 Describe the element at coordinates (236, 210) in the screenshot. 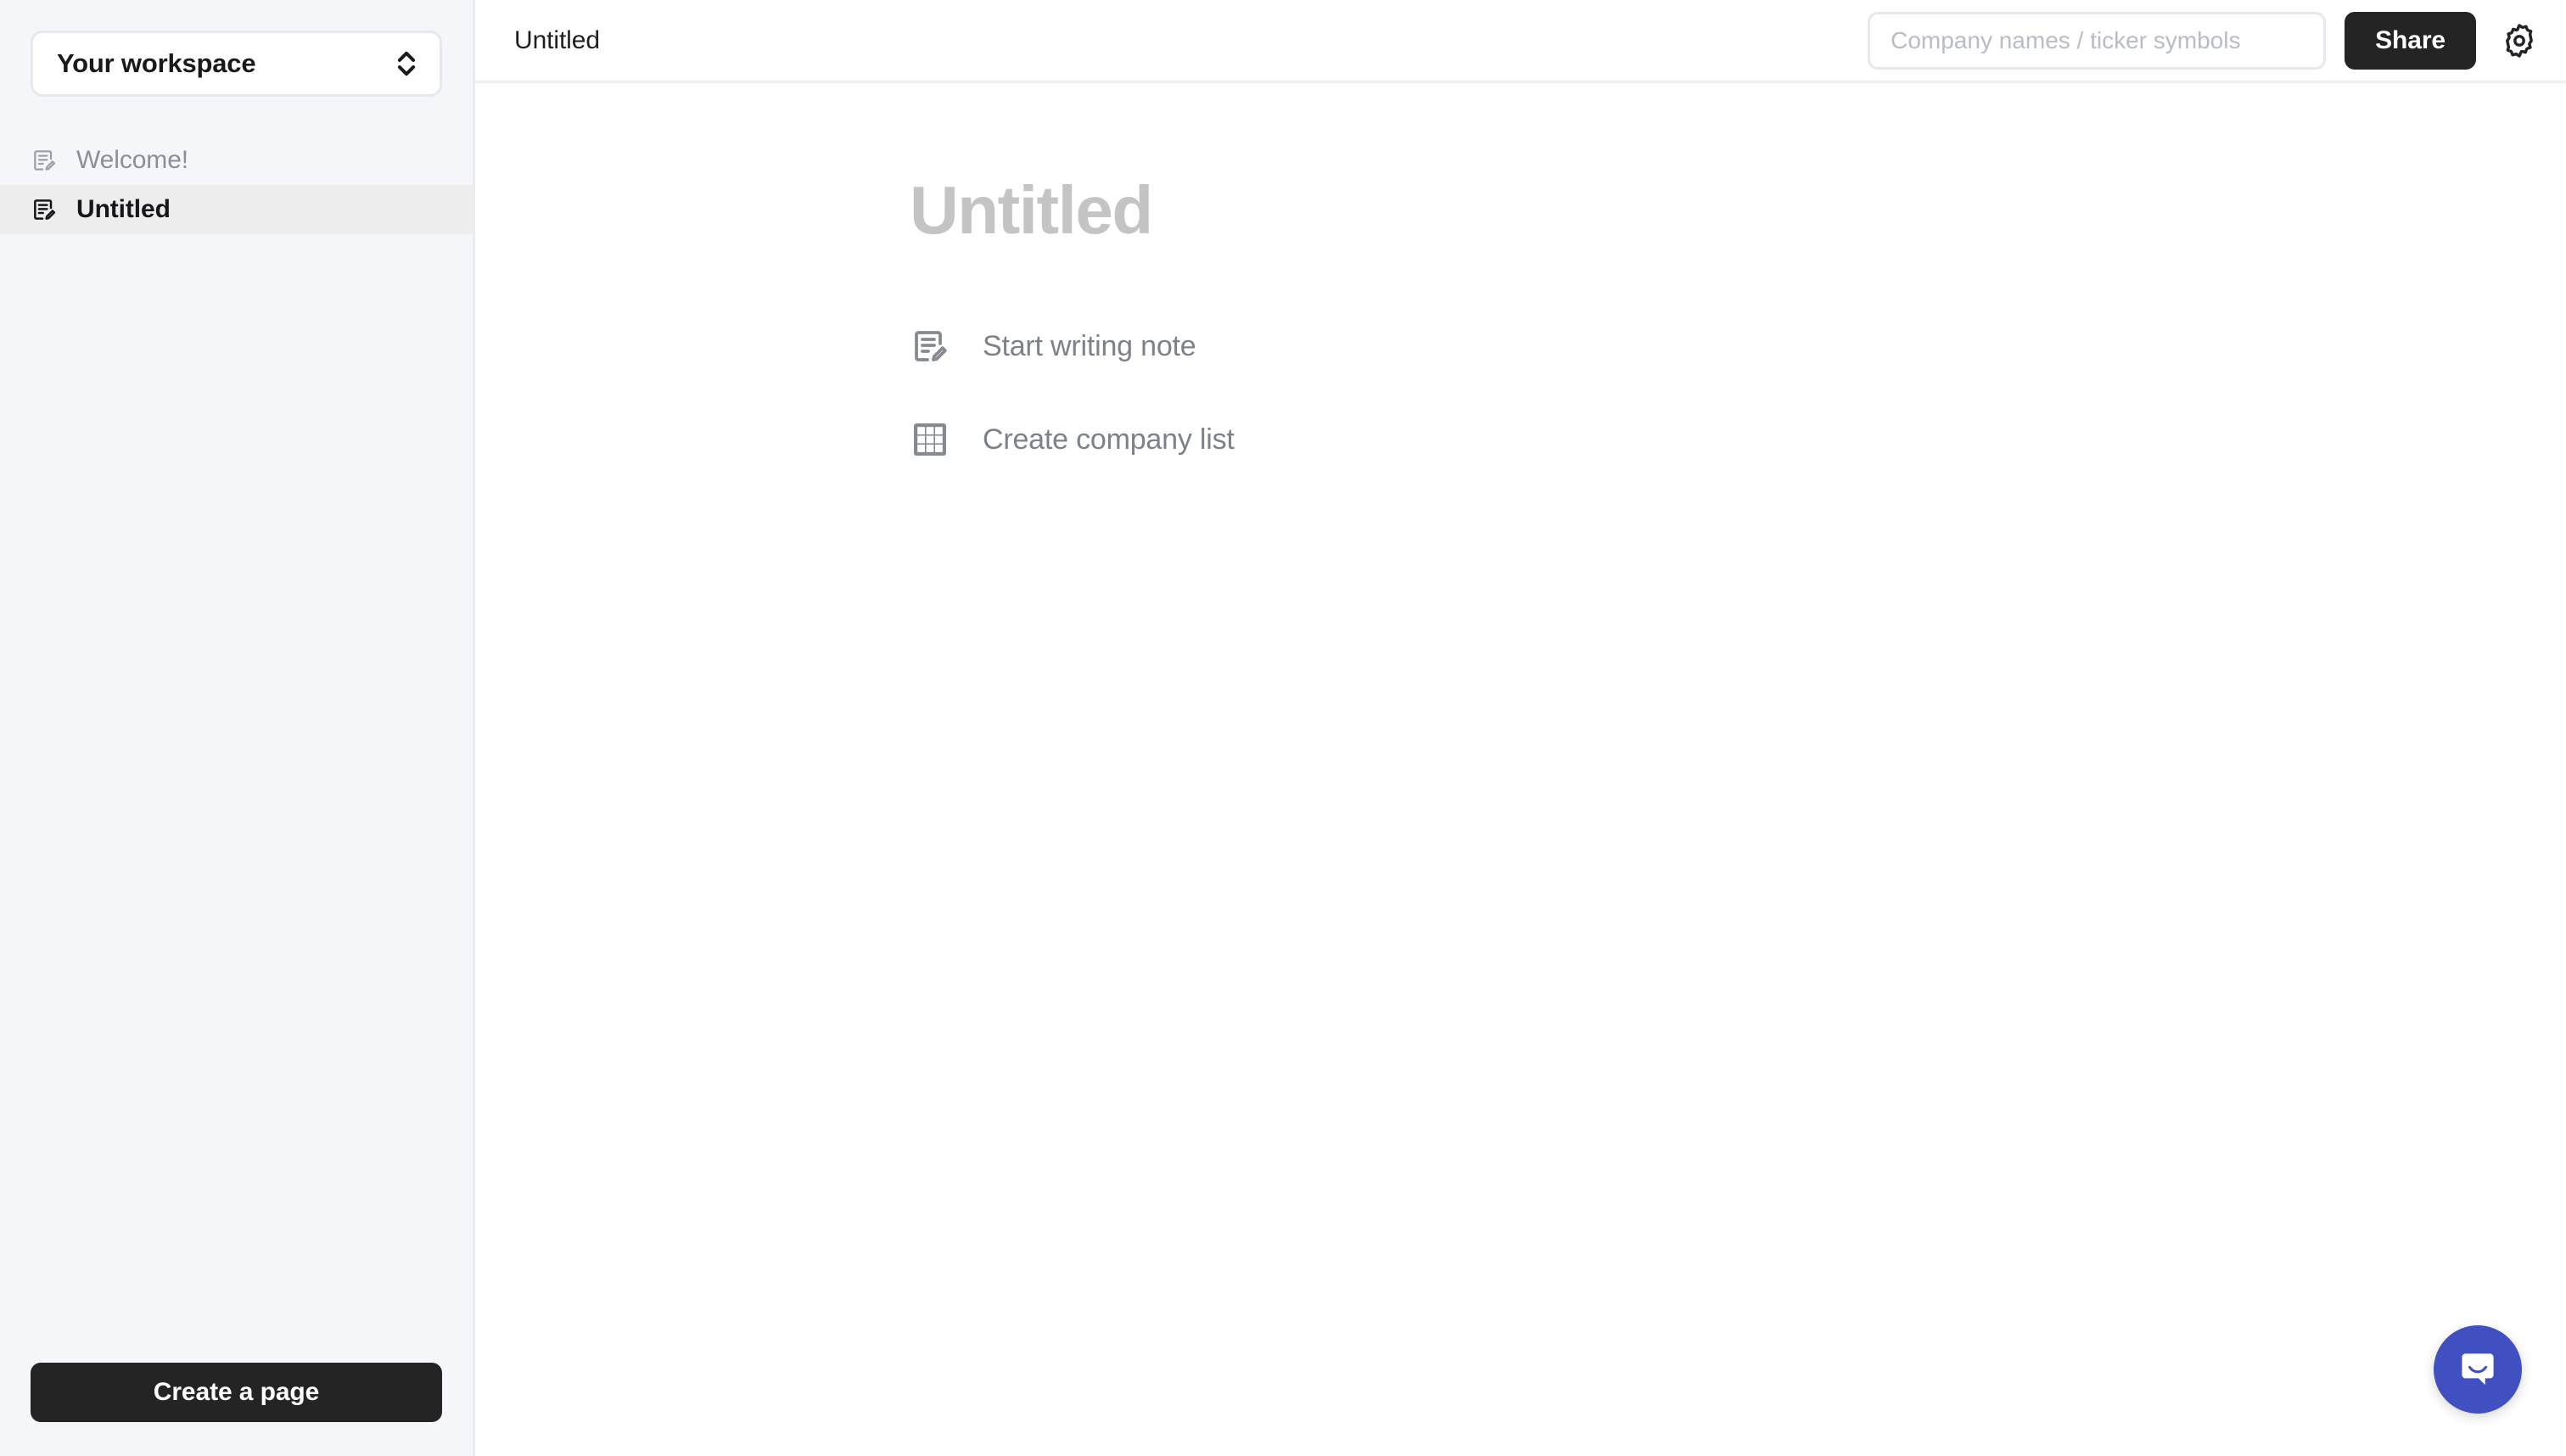

I see `sidebar-item-untitled: Untitled` at that location.